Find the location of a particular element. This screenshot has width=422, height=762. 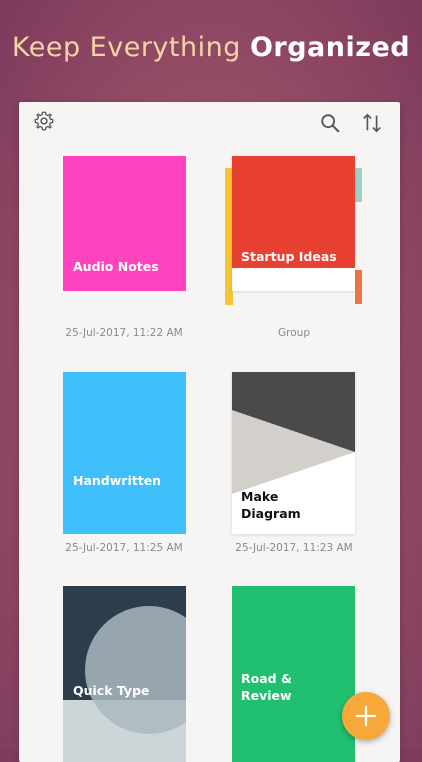

note-date: 25-Jul-2017, 11:23 AM is located at coordinates (294, 548).